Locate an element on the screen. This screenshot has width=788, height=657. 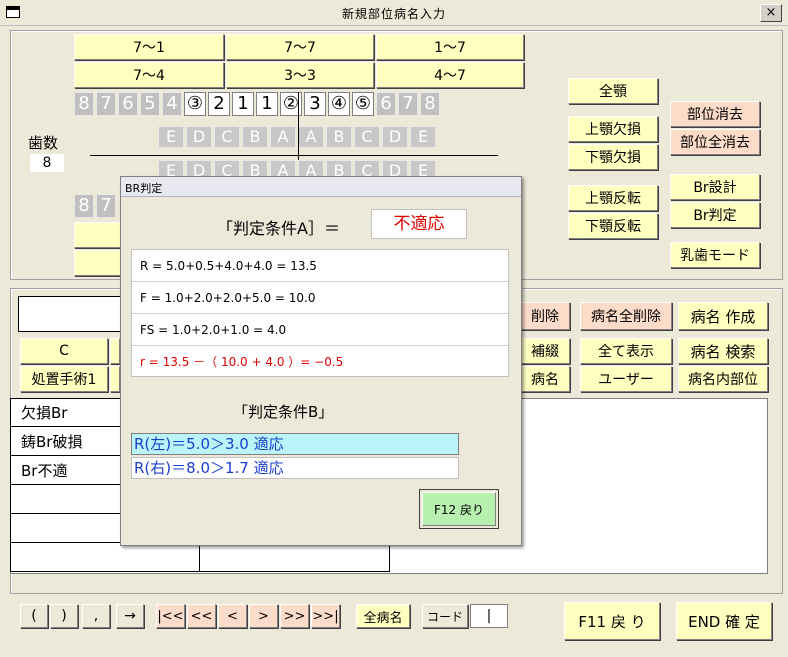
condition-a-result: 不適応 is located at coordinates (419, 224).